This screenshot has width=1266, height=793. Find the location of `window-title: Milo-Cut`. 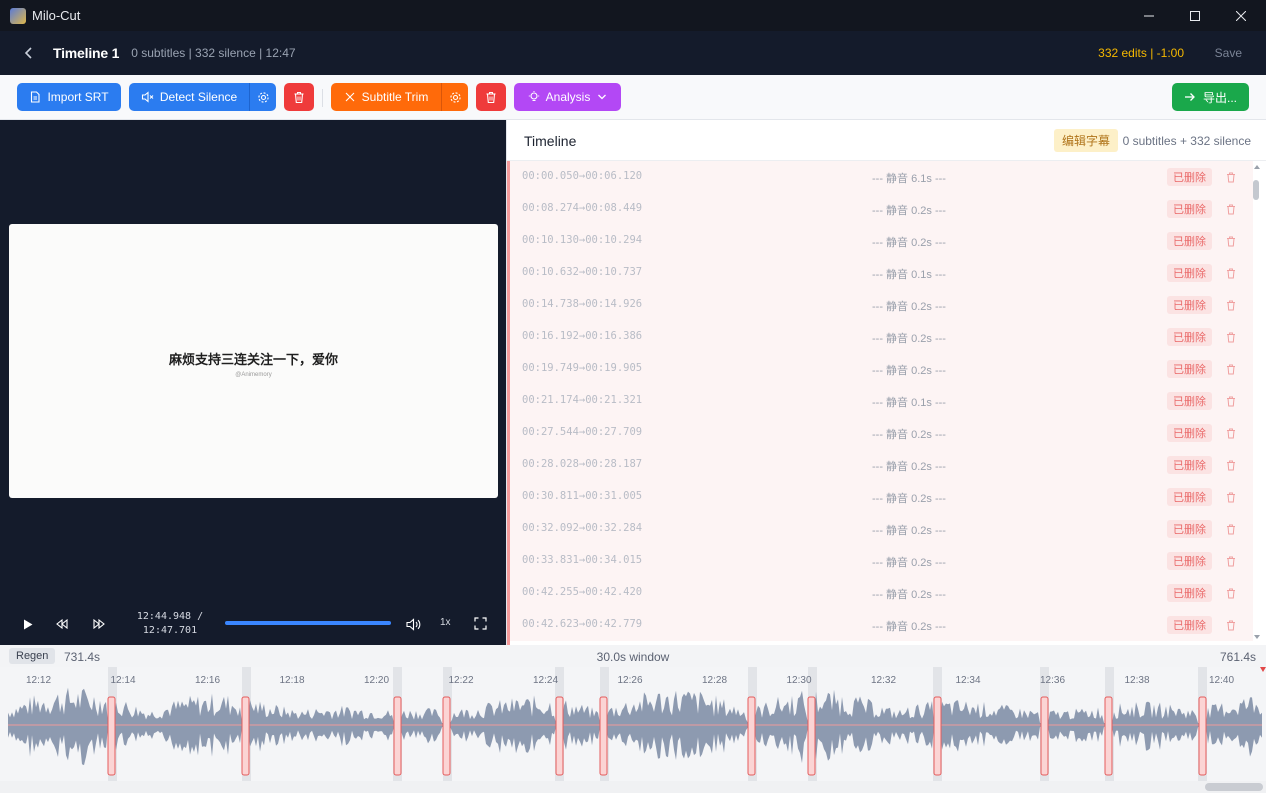

window-title: Milo-Cut is located at coordinates (56, 15).